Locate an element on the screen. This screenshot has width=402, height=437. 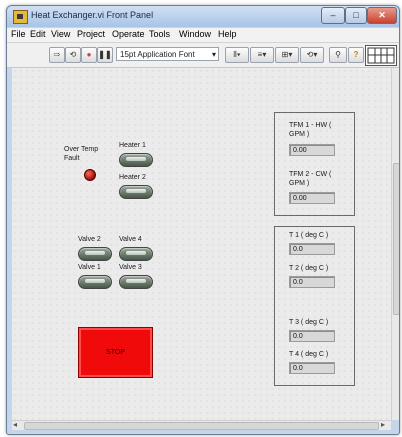
horizontal-scrollbar: ◂ ▸ is located at coordinates (201, 425).